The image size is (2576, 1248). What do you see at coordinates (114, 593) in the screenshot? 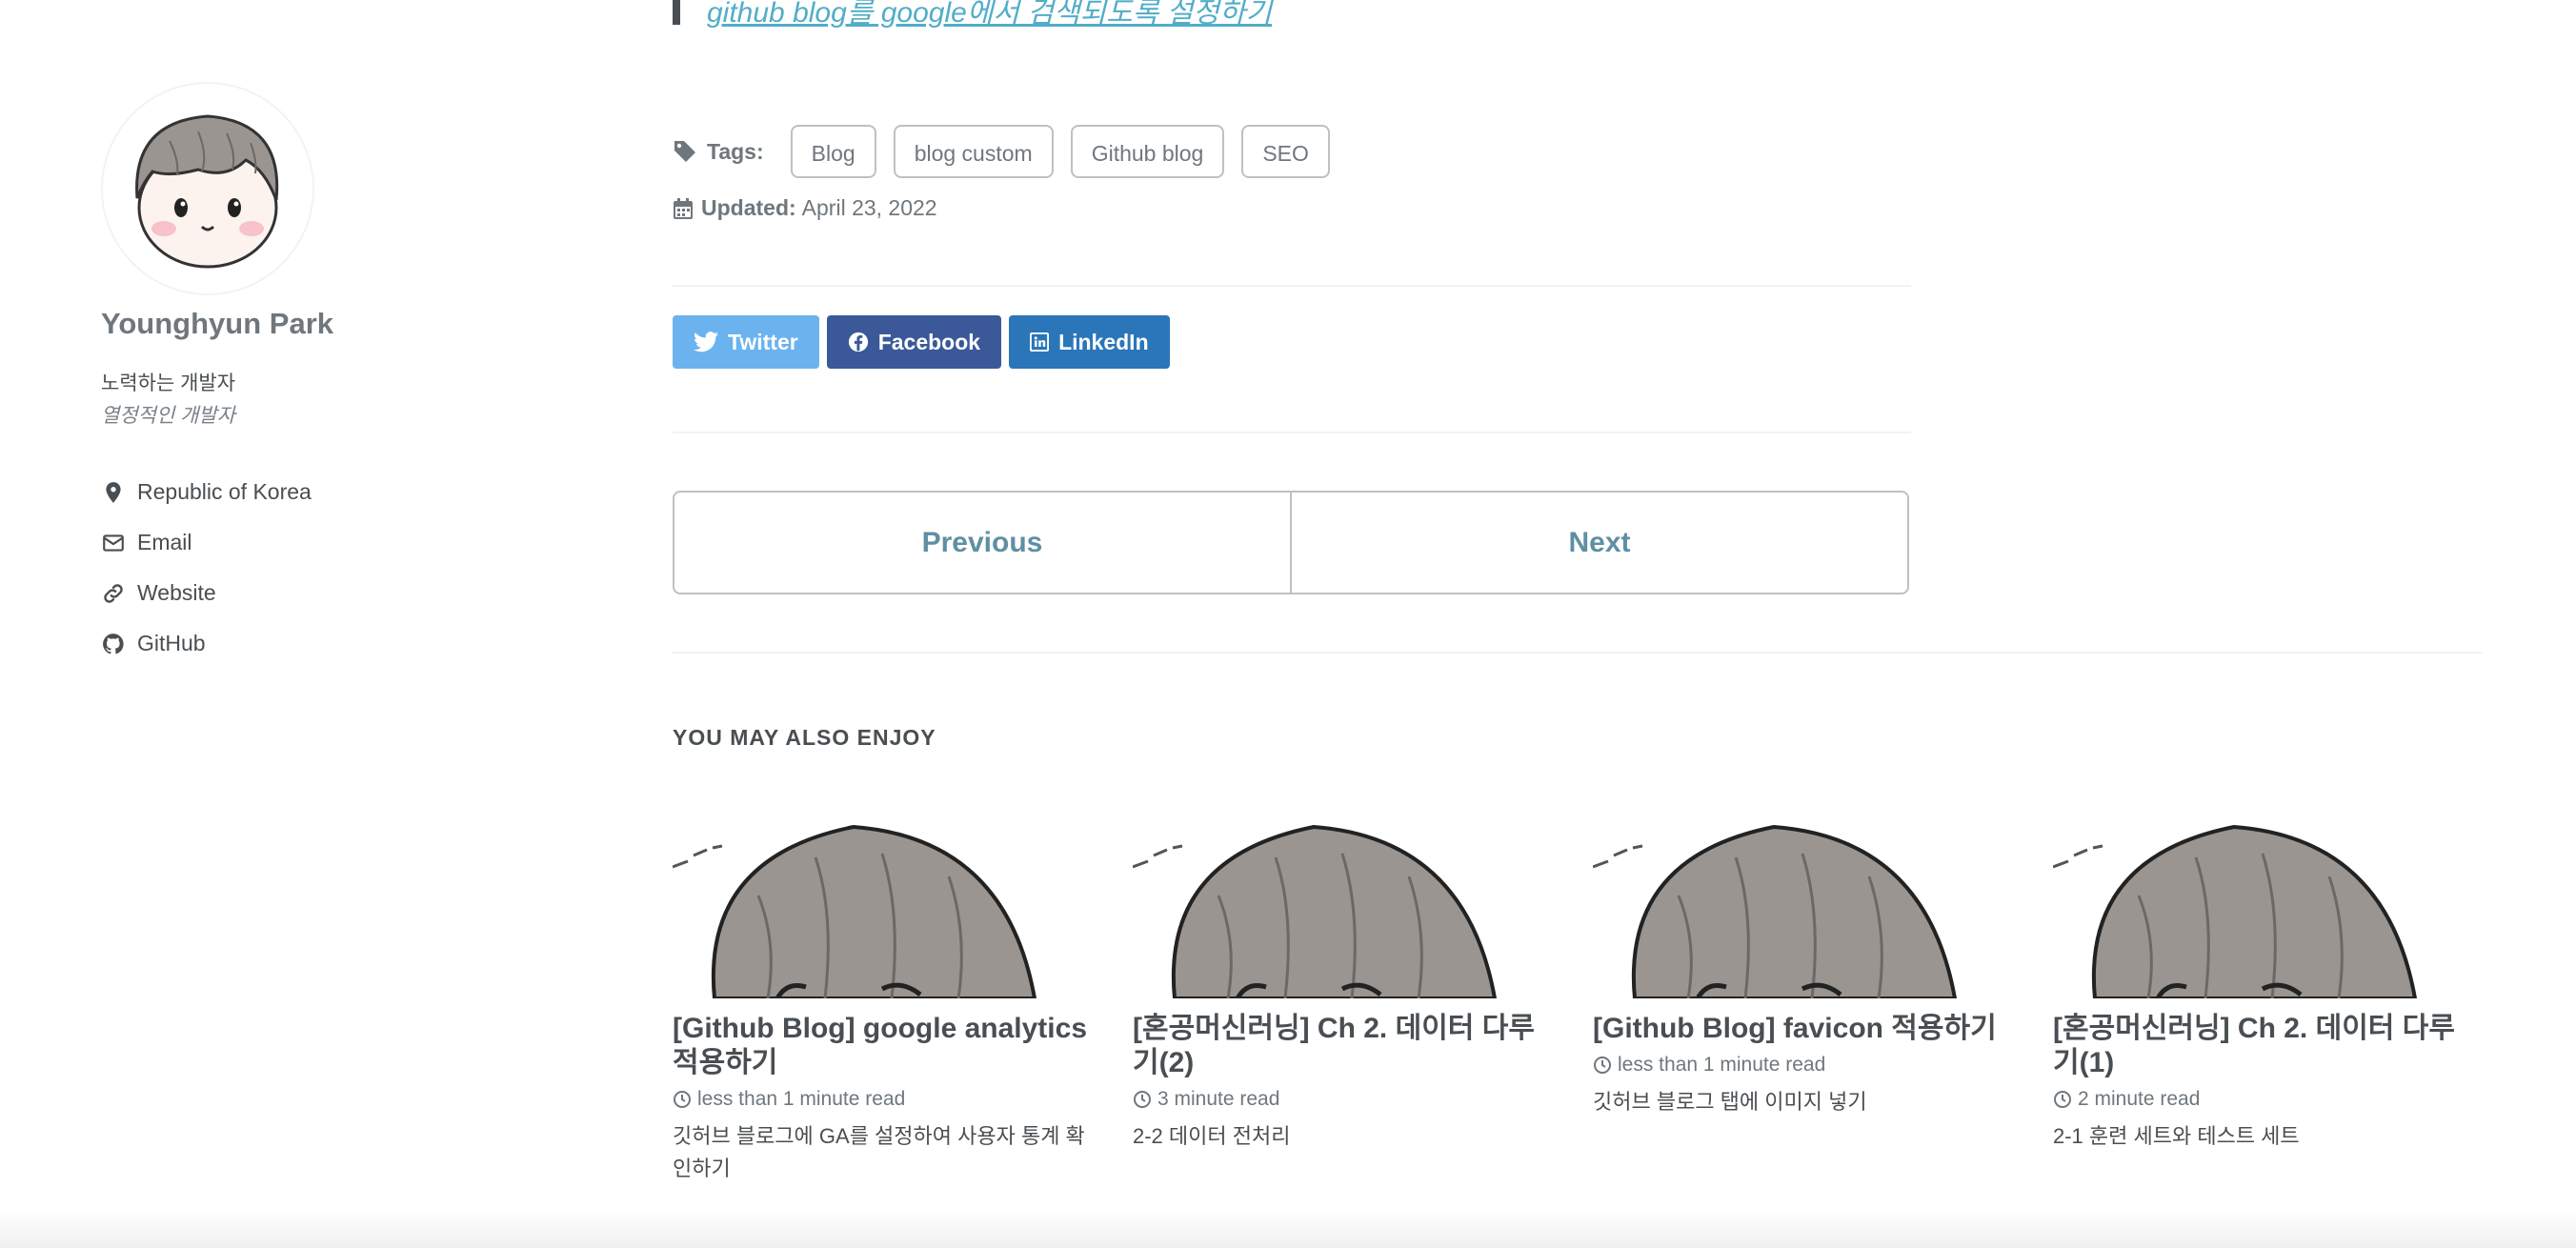
I see `link-icon` at bounding box center [114, 593].